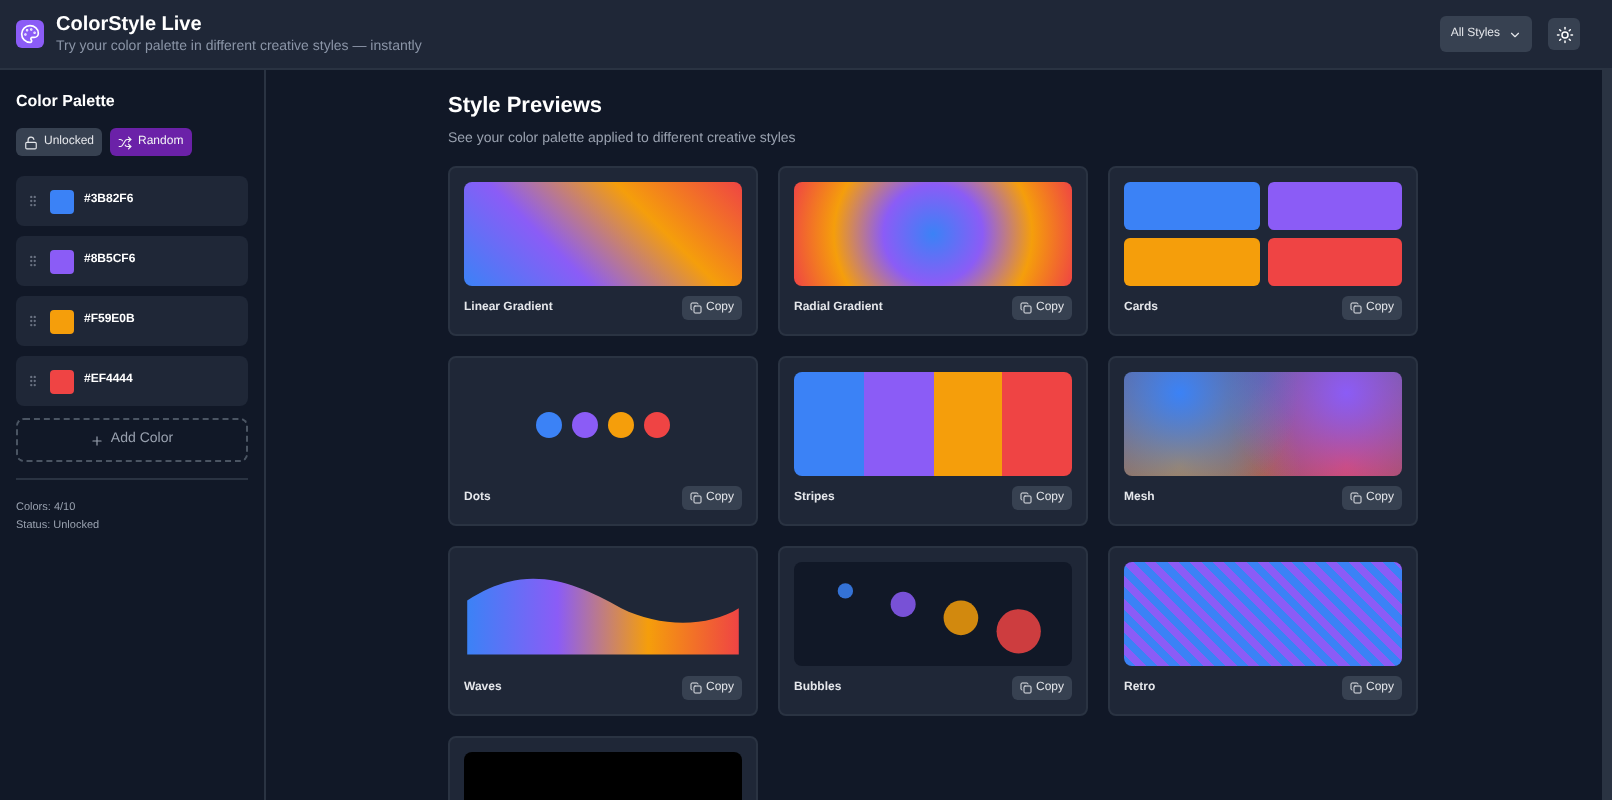 This screenshot has height=800, width=1612. I want to click on section-title: Style Previews, so click(526, 107).